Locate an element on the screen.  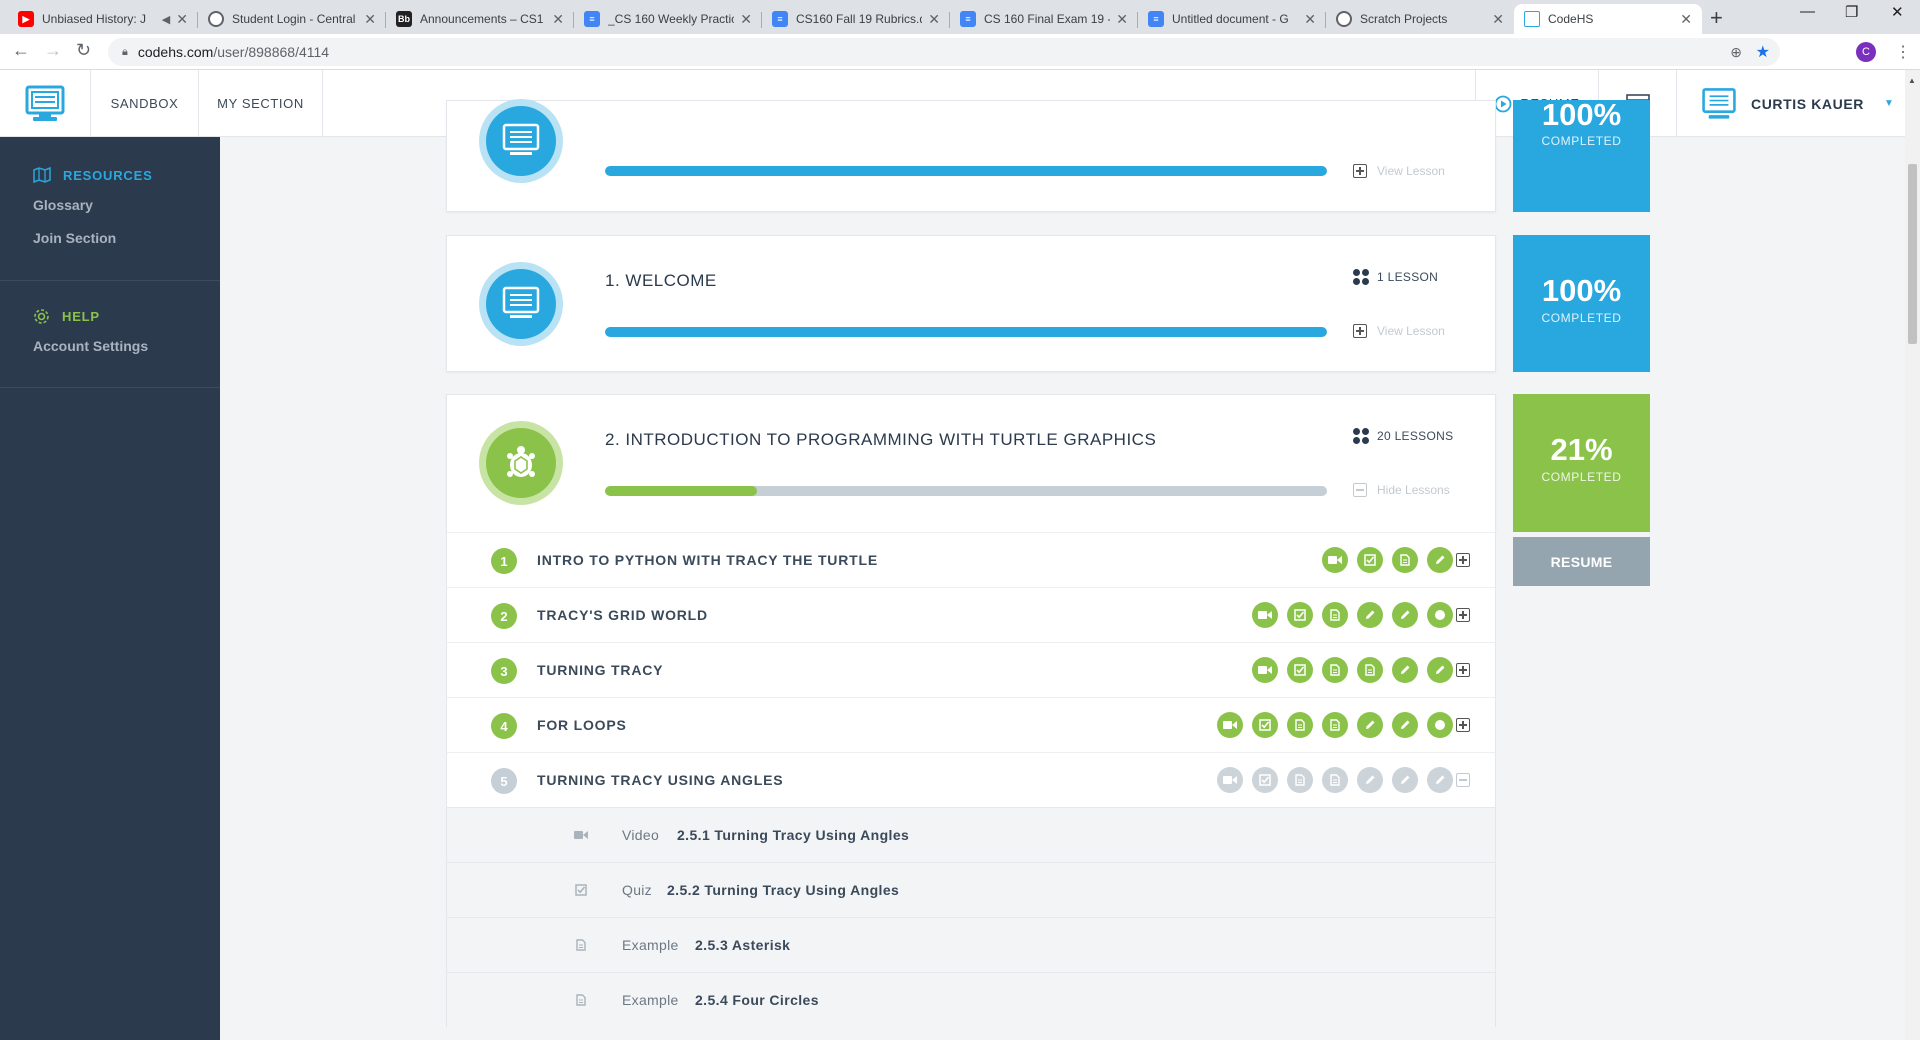
zoom-icon: ⊕ is located at coordinates (1736, 52).